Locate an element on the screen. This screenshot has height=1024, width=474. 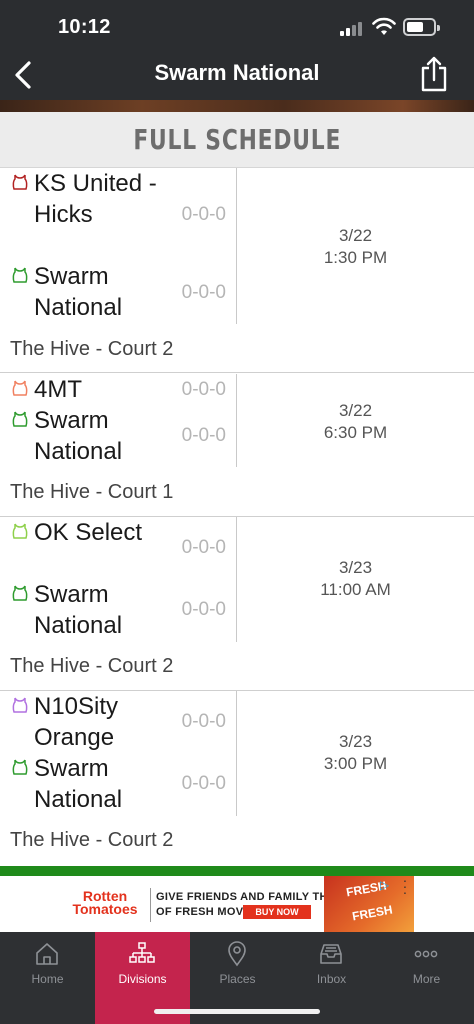
share-icon is located at coordinates (434, 74).